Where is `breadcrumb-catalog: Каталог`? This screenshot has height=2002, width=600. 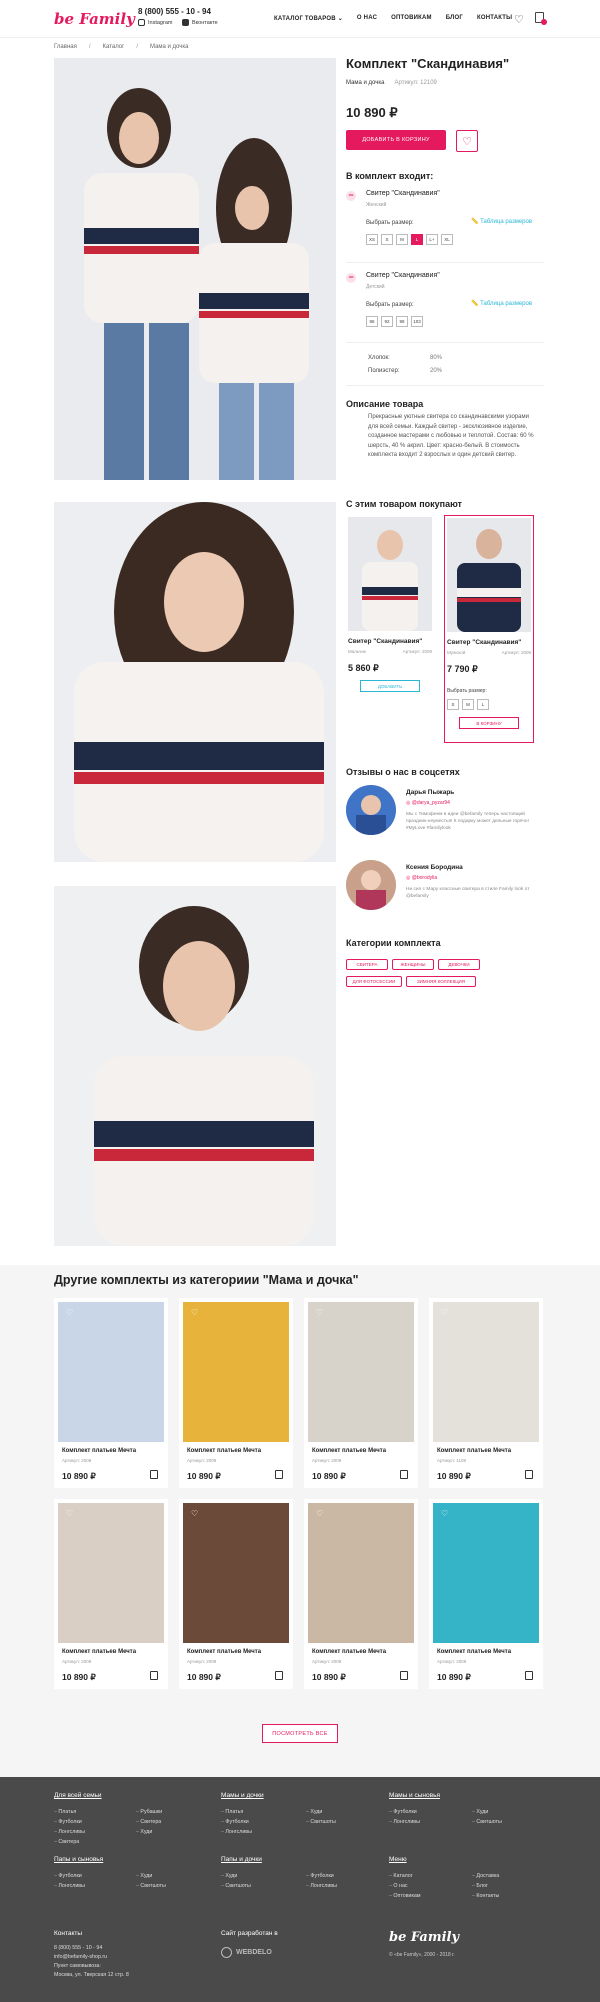 breadcrumb-catalog: Каталог is located at coordinates (114, 47).